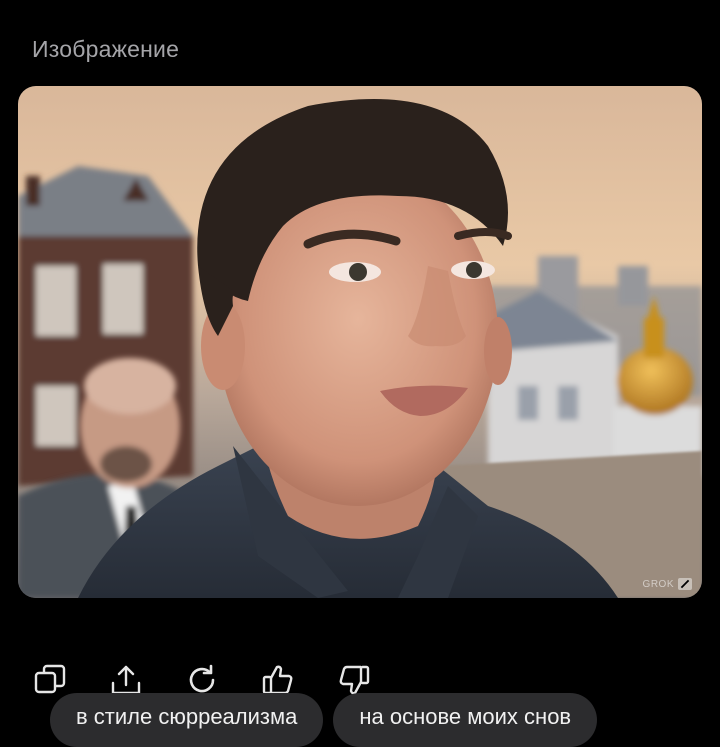 The height and width of the screenshot is (747, 720). I want to click on grok-watermark: GROK, so click(667, 584).